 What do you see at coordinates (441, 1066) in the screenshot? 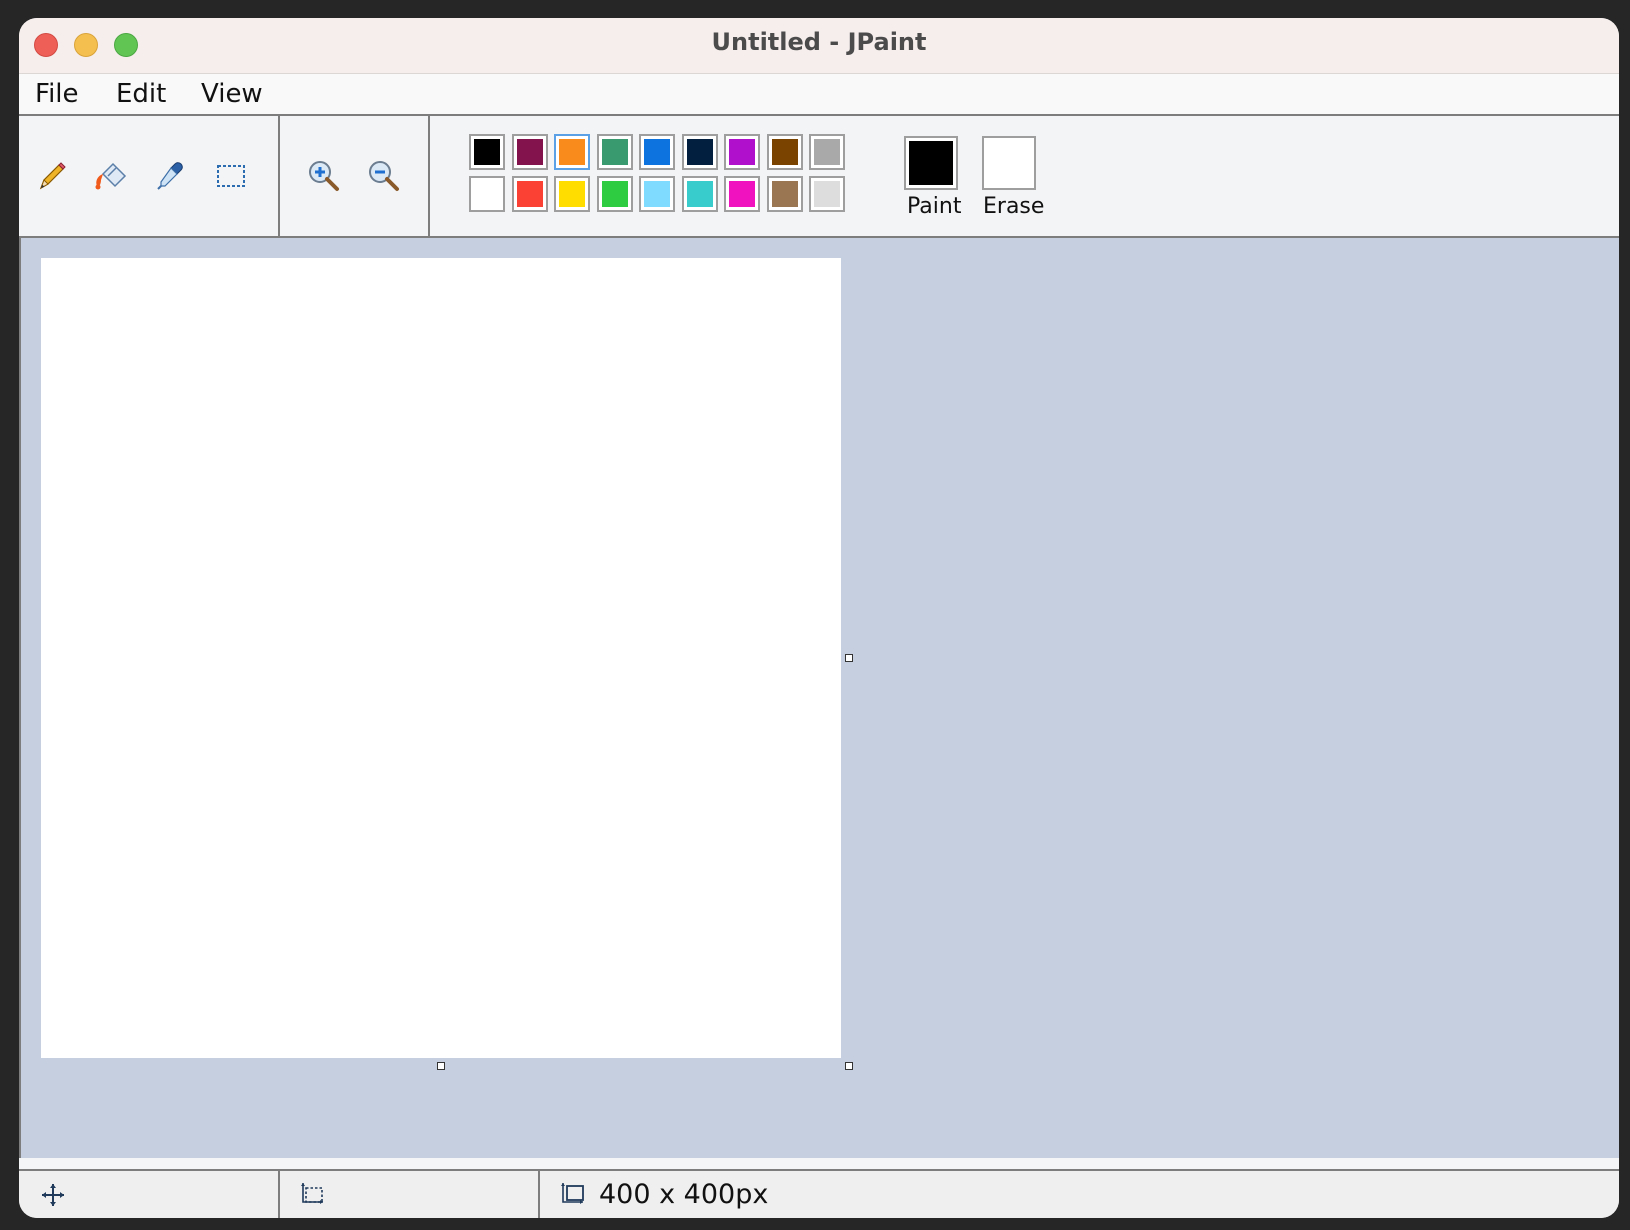
I see `resize-handle-bottom` at bounding box center [441, 1066].